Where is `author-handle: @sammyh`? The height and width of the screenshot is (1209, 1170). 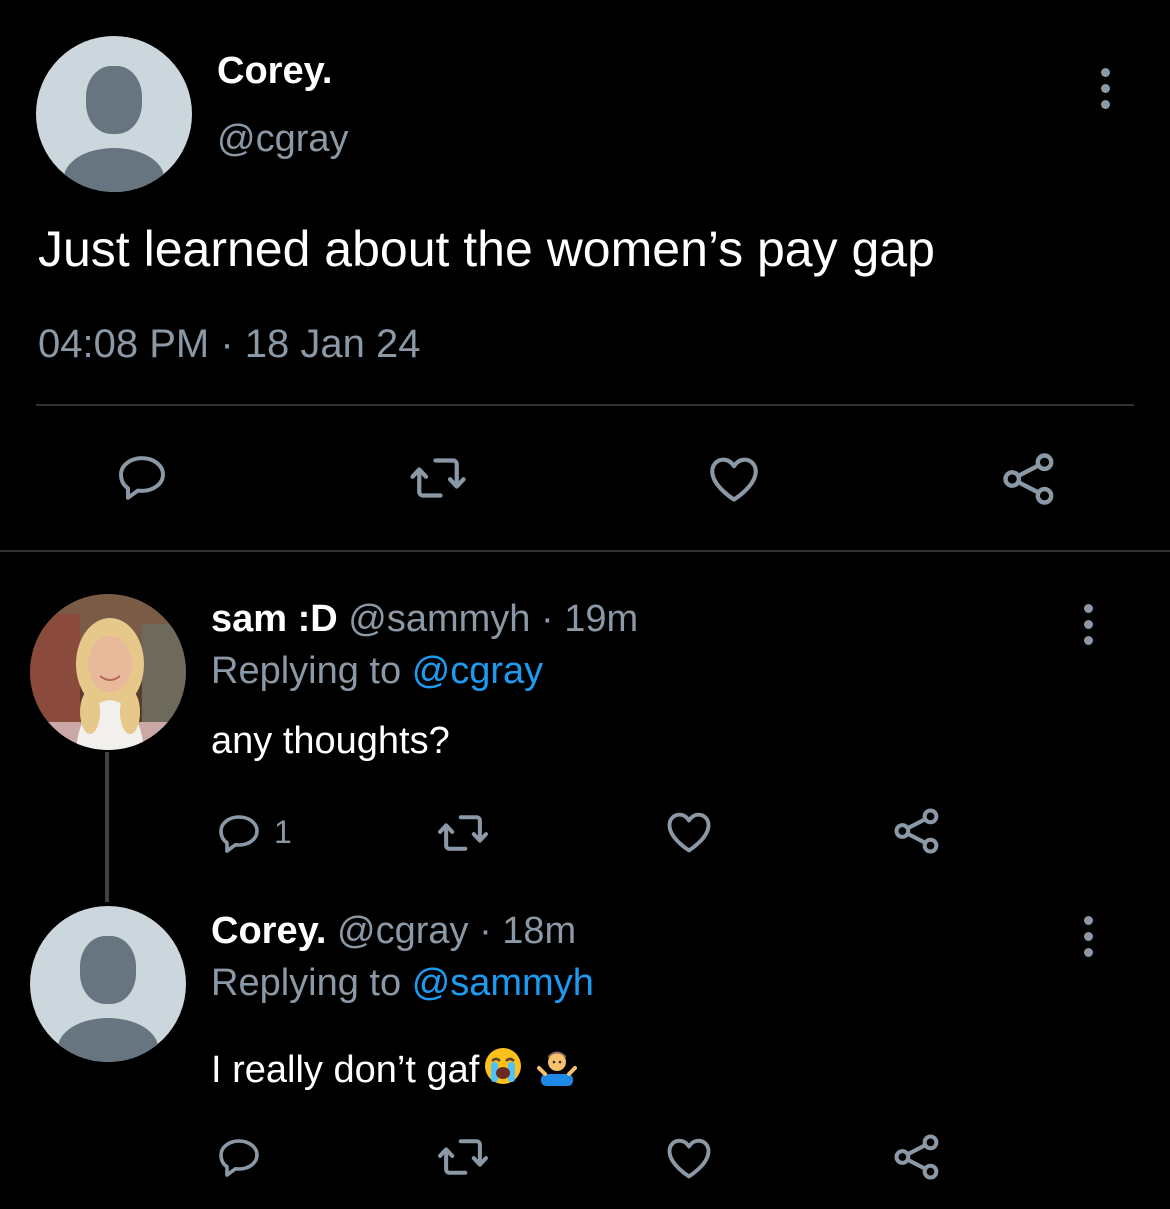 author-handle: @sammyh is located at coordinates (439, 619).